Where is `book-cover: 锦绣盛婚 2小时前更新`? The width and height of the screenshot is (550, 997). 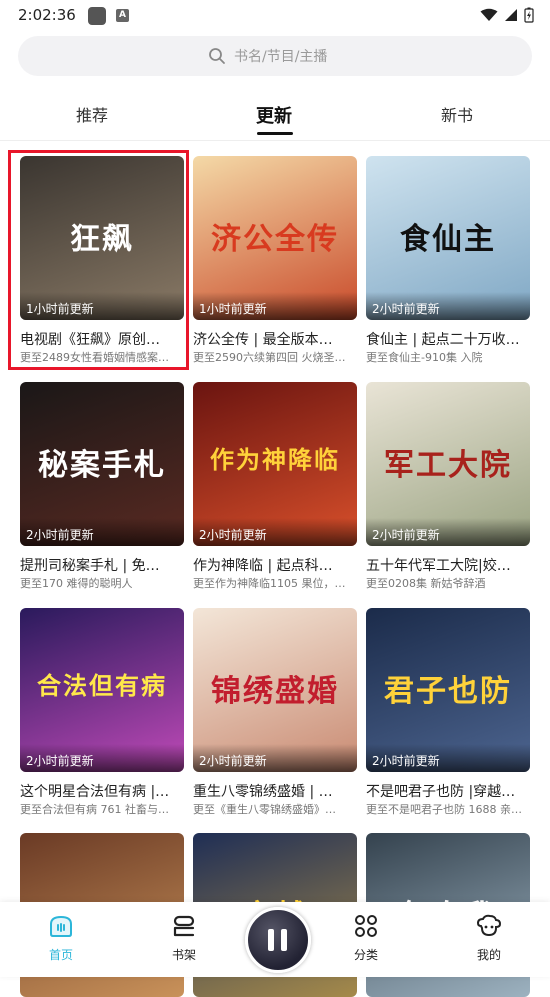 book-cover: 锦绣盛婚 2小时前更新 is located at coordinates (275, 690).